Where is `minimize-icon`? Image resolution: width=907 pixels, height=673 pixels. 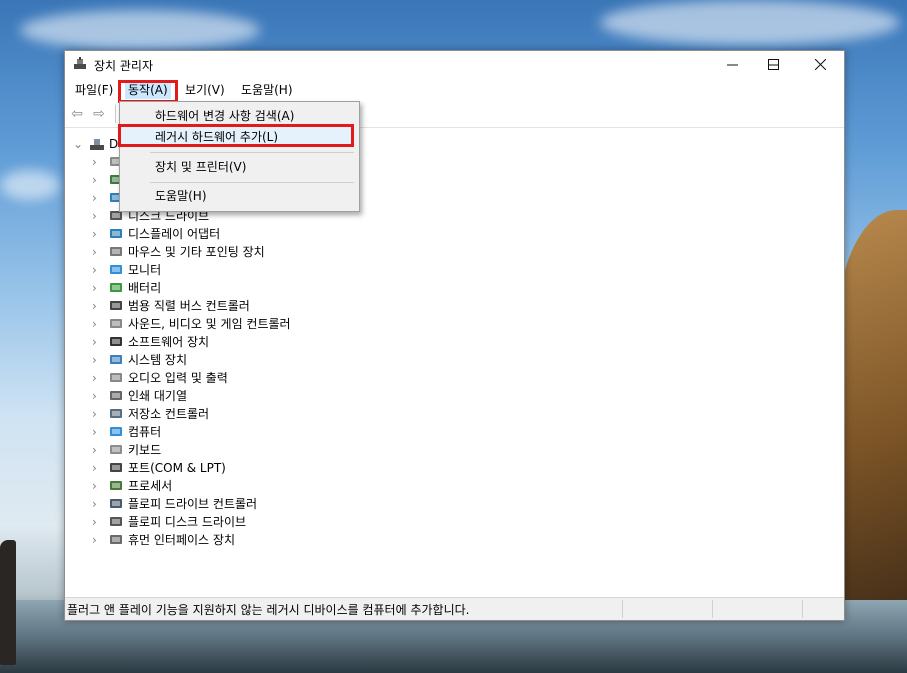 minimize-icon is located at coordinates (732, 64).